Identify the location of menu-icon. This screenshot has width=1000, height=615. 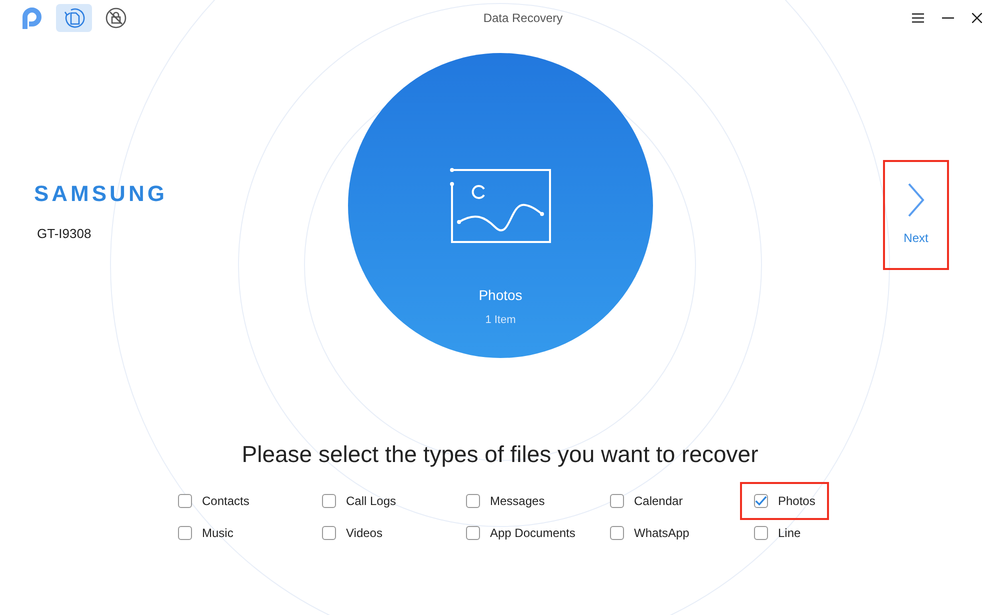
(918, 17).